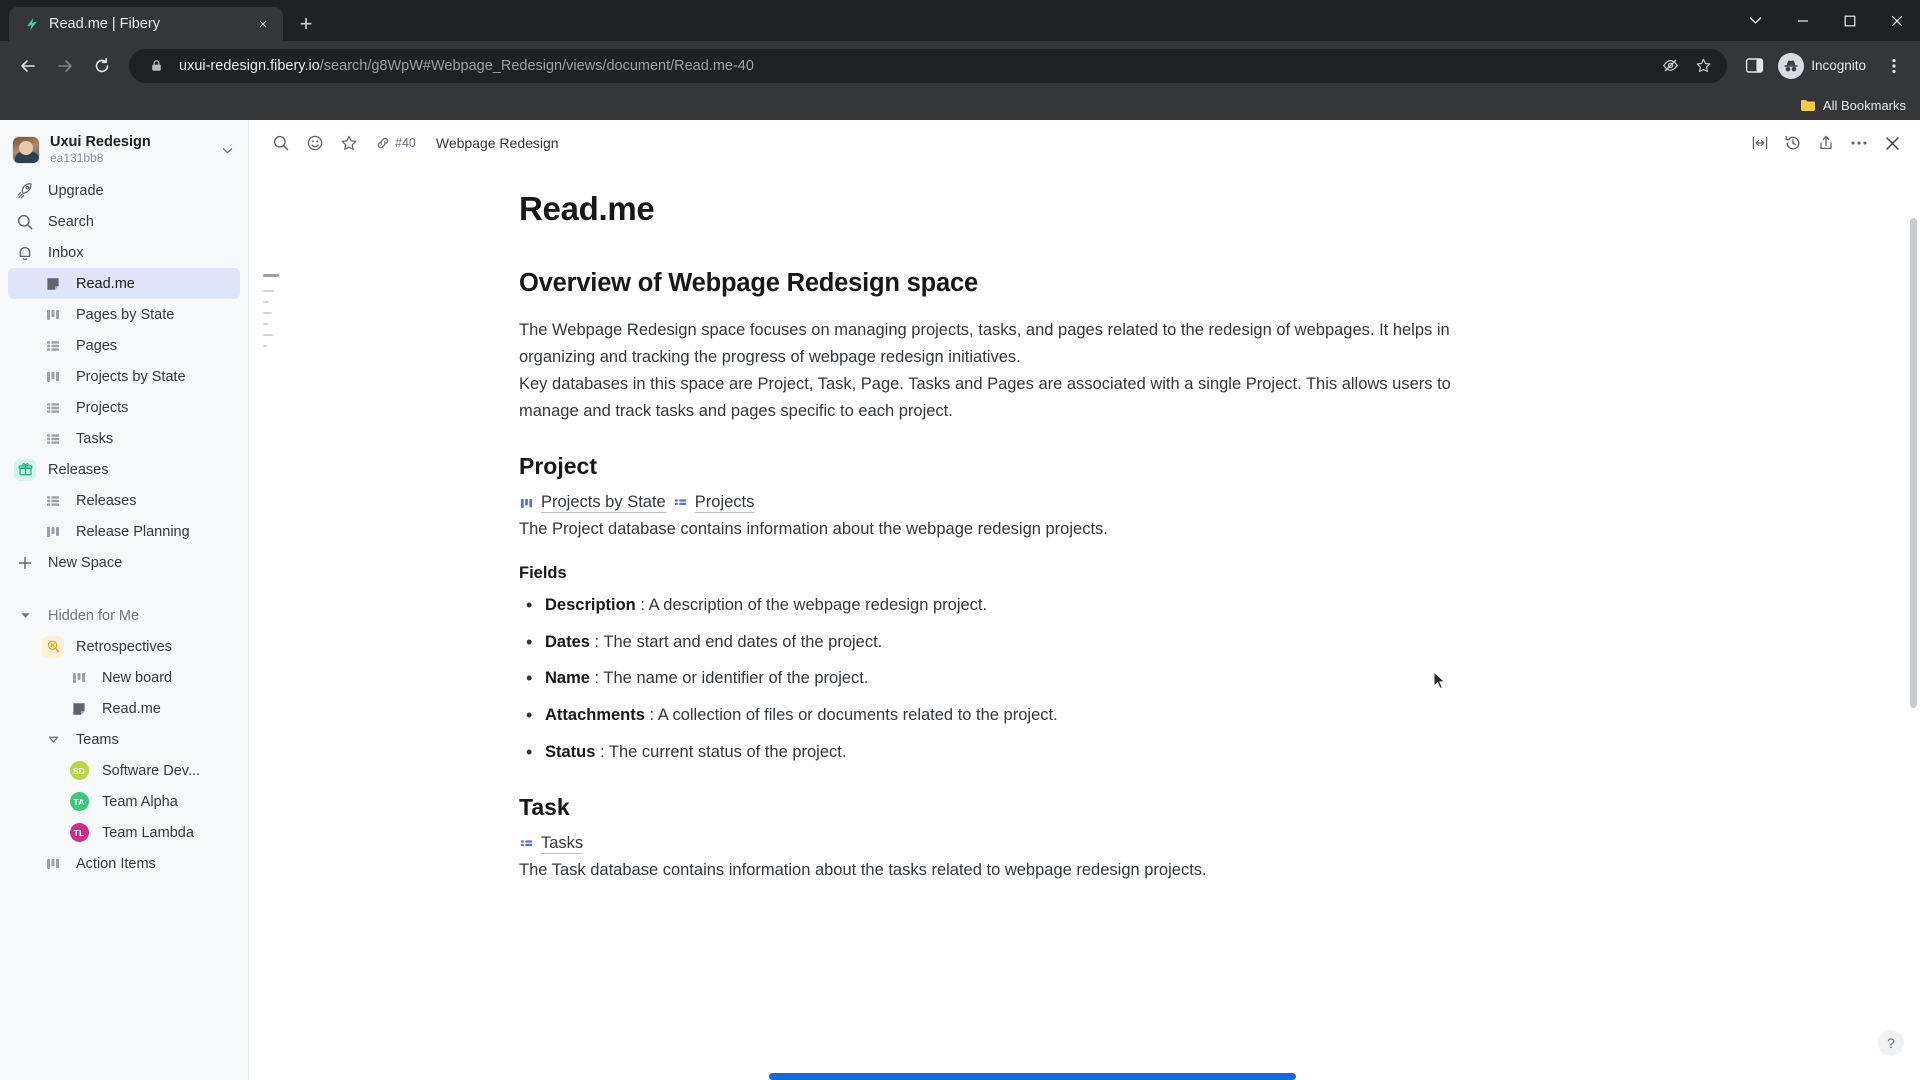 The image size is (1920, 1080). I want to click on new-tab-button: +, so click(306, 24).